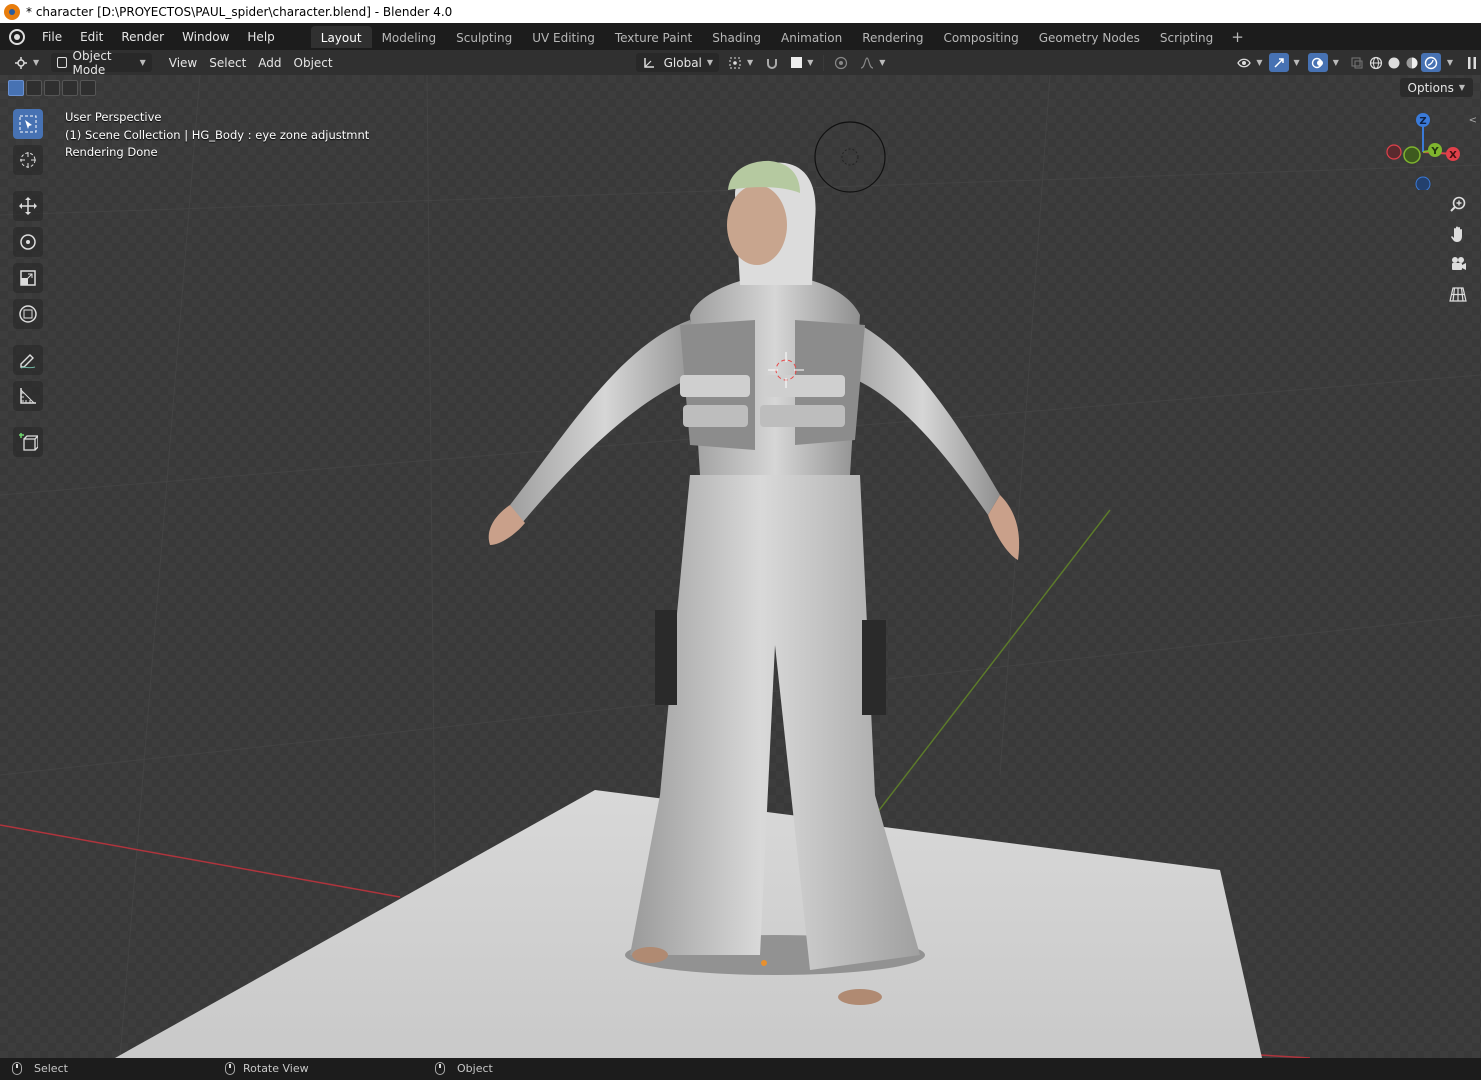 This screenshot has height=1080, width=1481. Describe the element at coordinates (682, 62) in the screenshot. I see `orientation-label: Global` at that location.